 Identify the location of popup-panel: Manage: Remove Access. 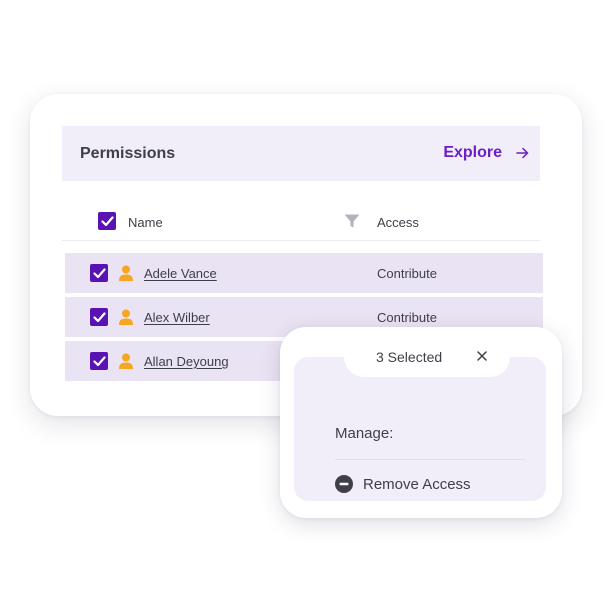
(420, 429).